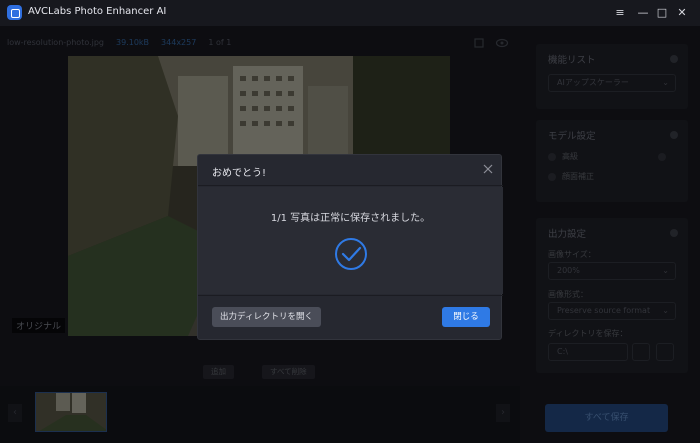 The image size is (700, 443). I want to click on open-output-dir-button: 出力ディレクトリを開く, so click(266, 317).